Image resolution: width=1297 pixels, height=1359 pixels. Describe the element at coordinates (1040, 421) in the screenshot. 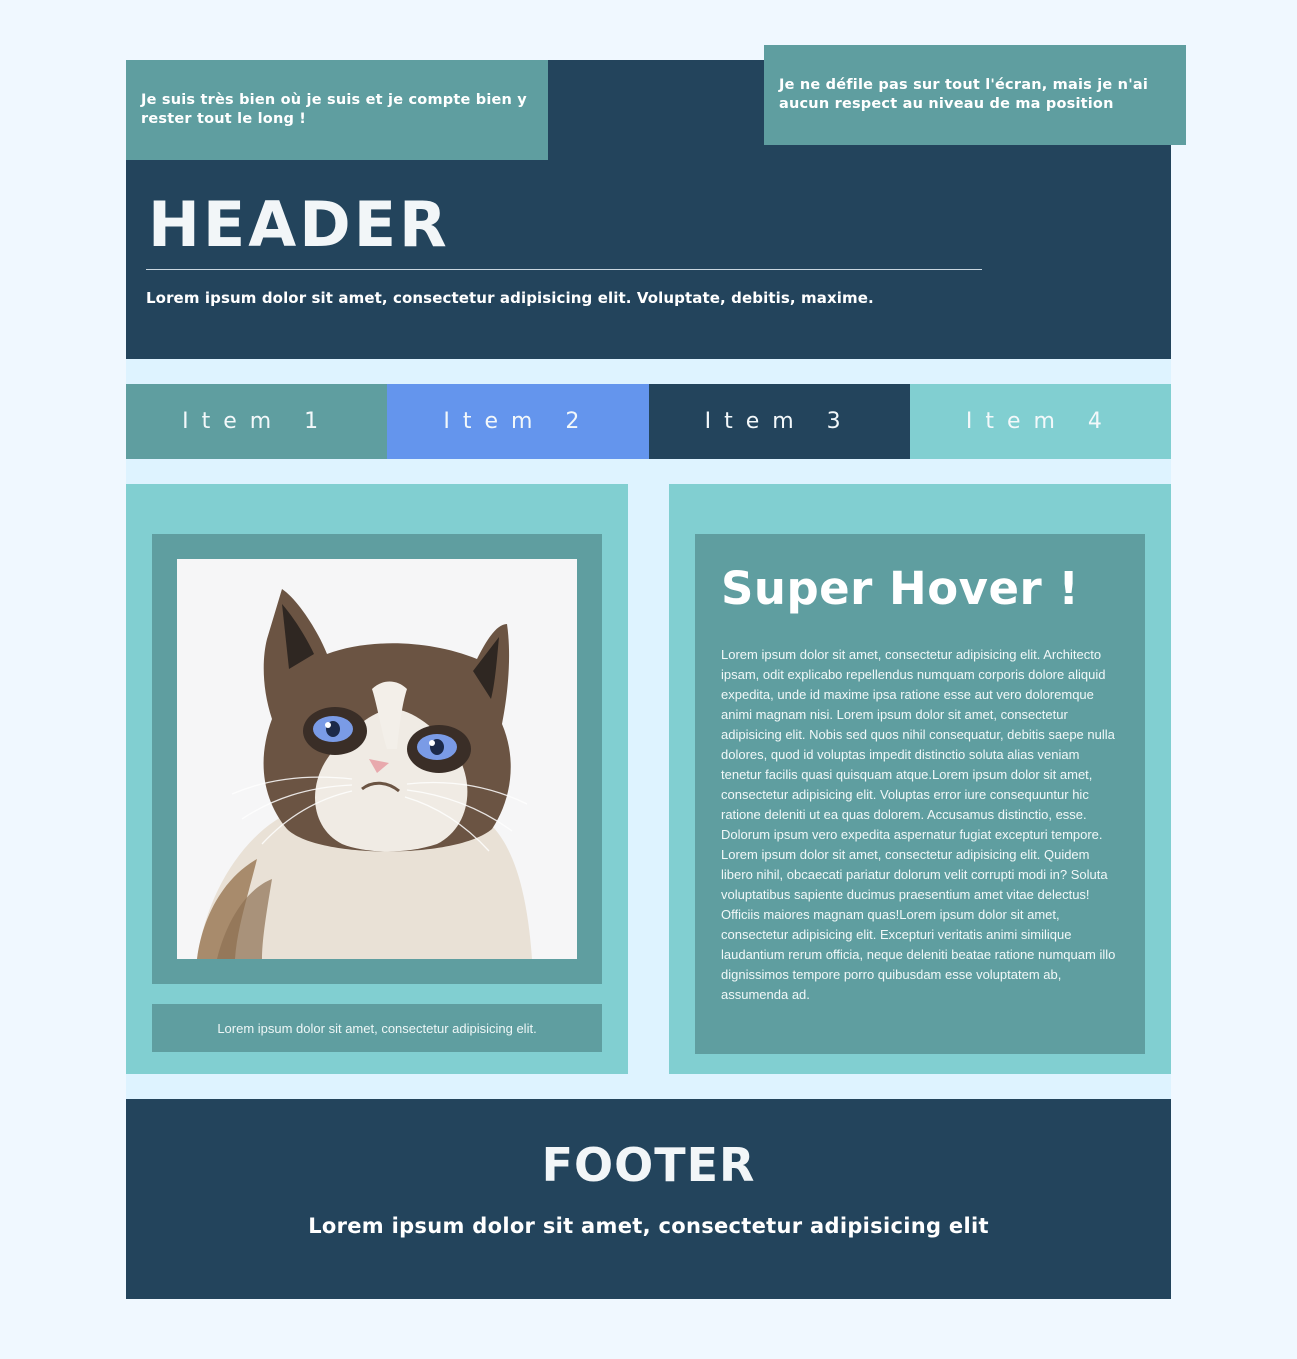

I see `nav-item-4: Item 4` at that location.